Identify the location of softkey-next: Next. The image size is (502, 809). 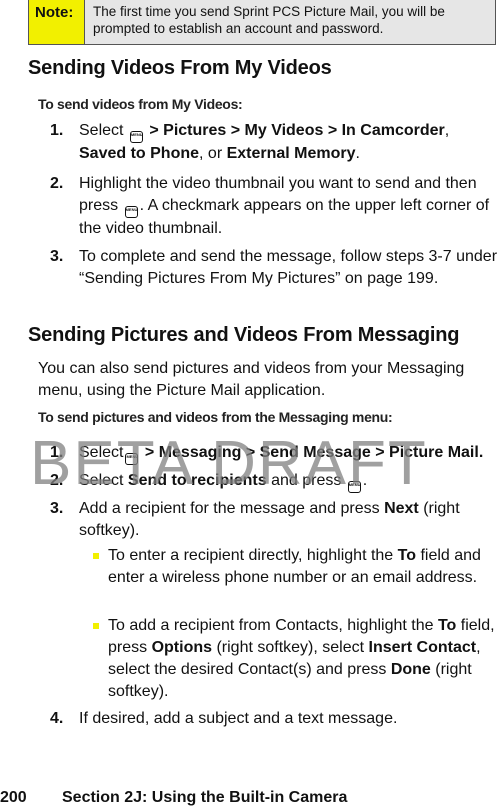
(401, 508).